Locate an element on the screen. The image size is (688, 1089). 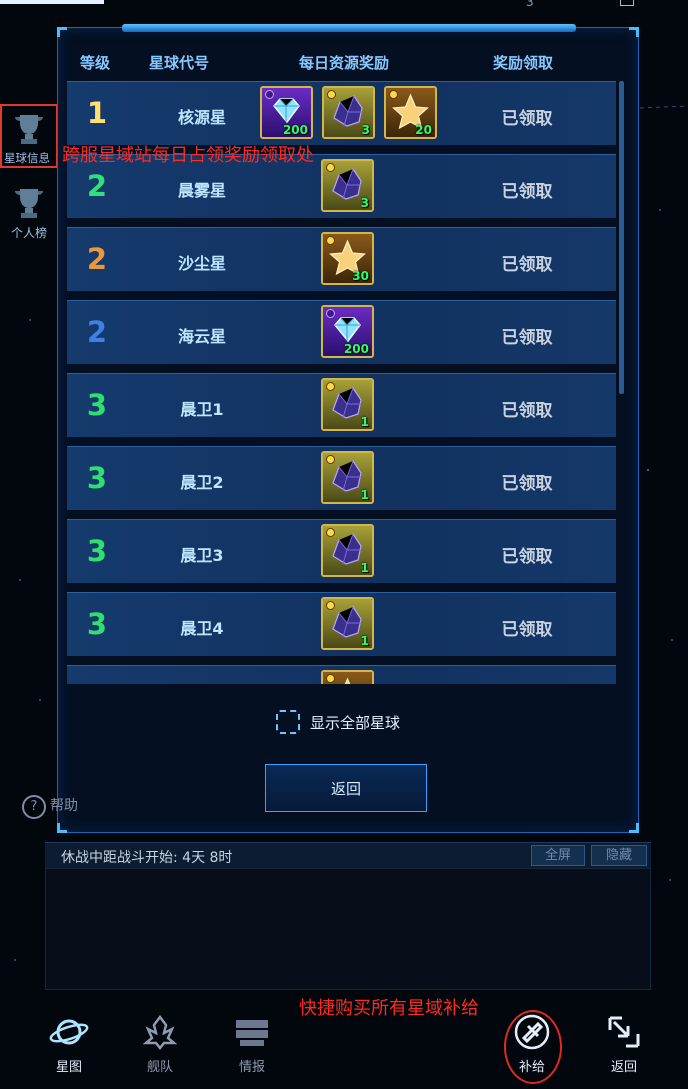
column-header-claim: 奖励领取 is located at coordinates (523, 63).